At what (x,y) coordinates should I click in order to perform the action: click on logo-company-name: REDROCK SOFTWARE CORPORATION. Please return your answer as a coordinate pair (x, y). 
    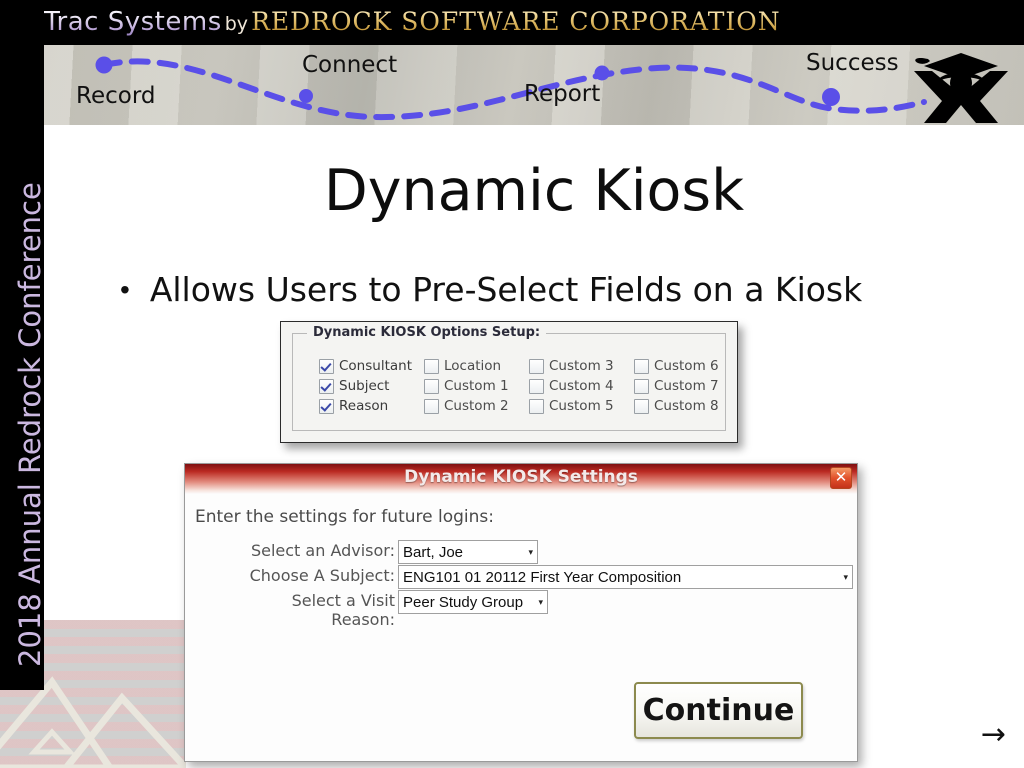
    Looking at the image, I should click on (516, 21).